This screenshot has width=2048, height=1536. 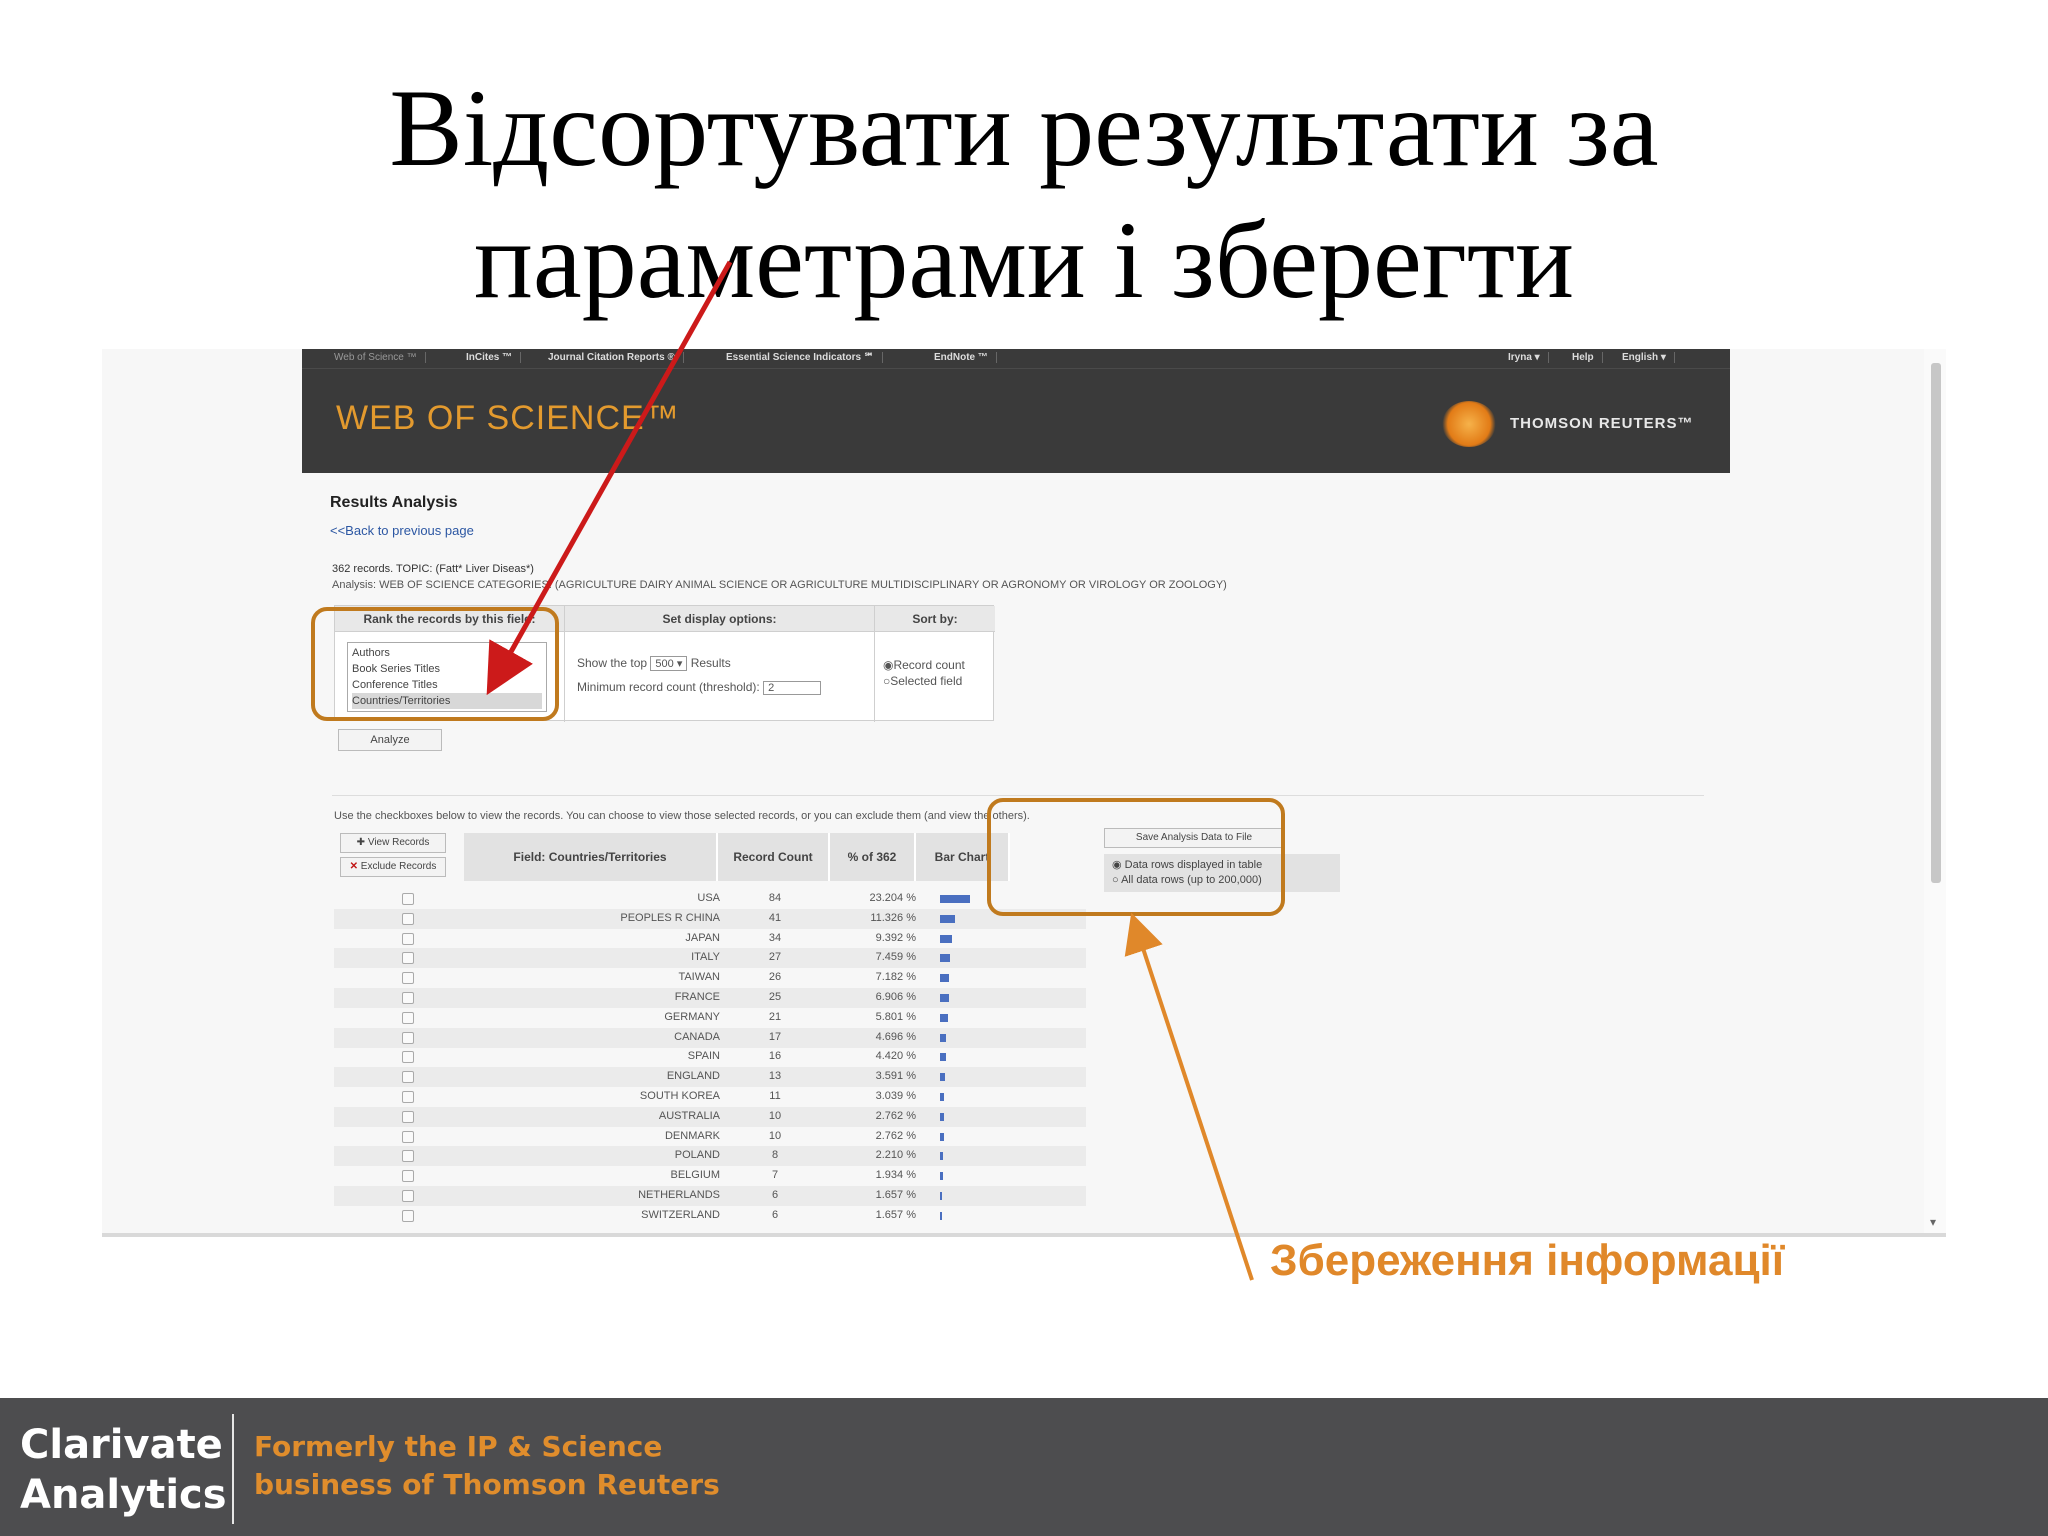 I want to click on table-row: POLAND 8 2.210 %, so click(x=710, y=1156).